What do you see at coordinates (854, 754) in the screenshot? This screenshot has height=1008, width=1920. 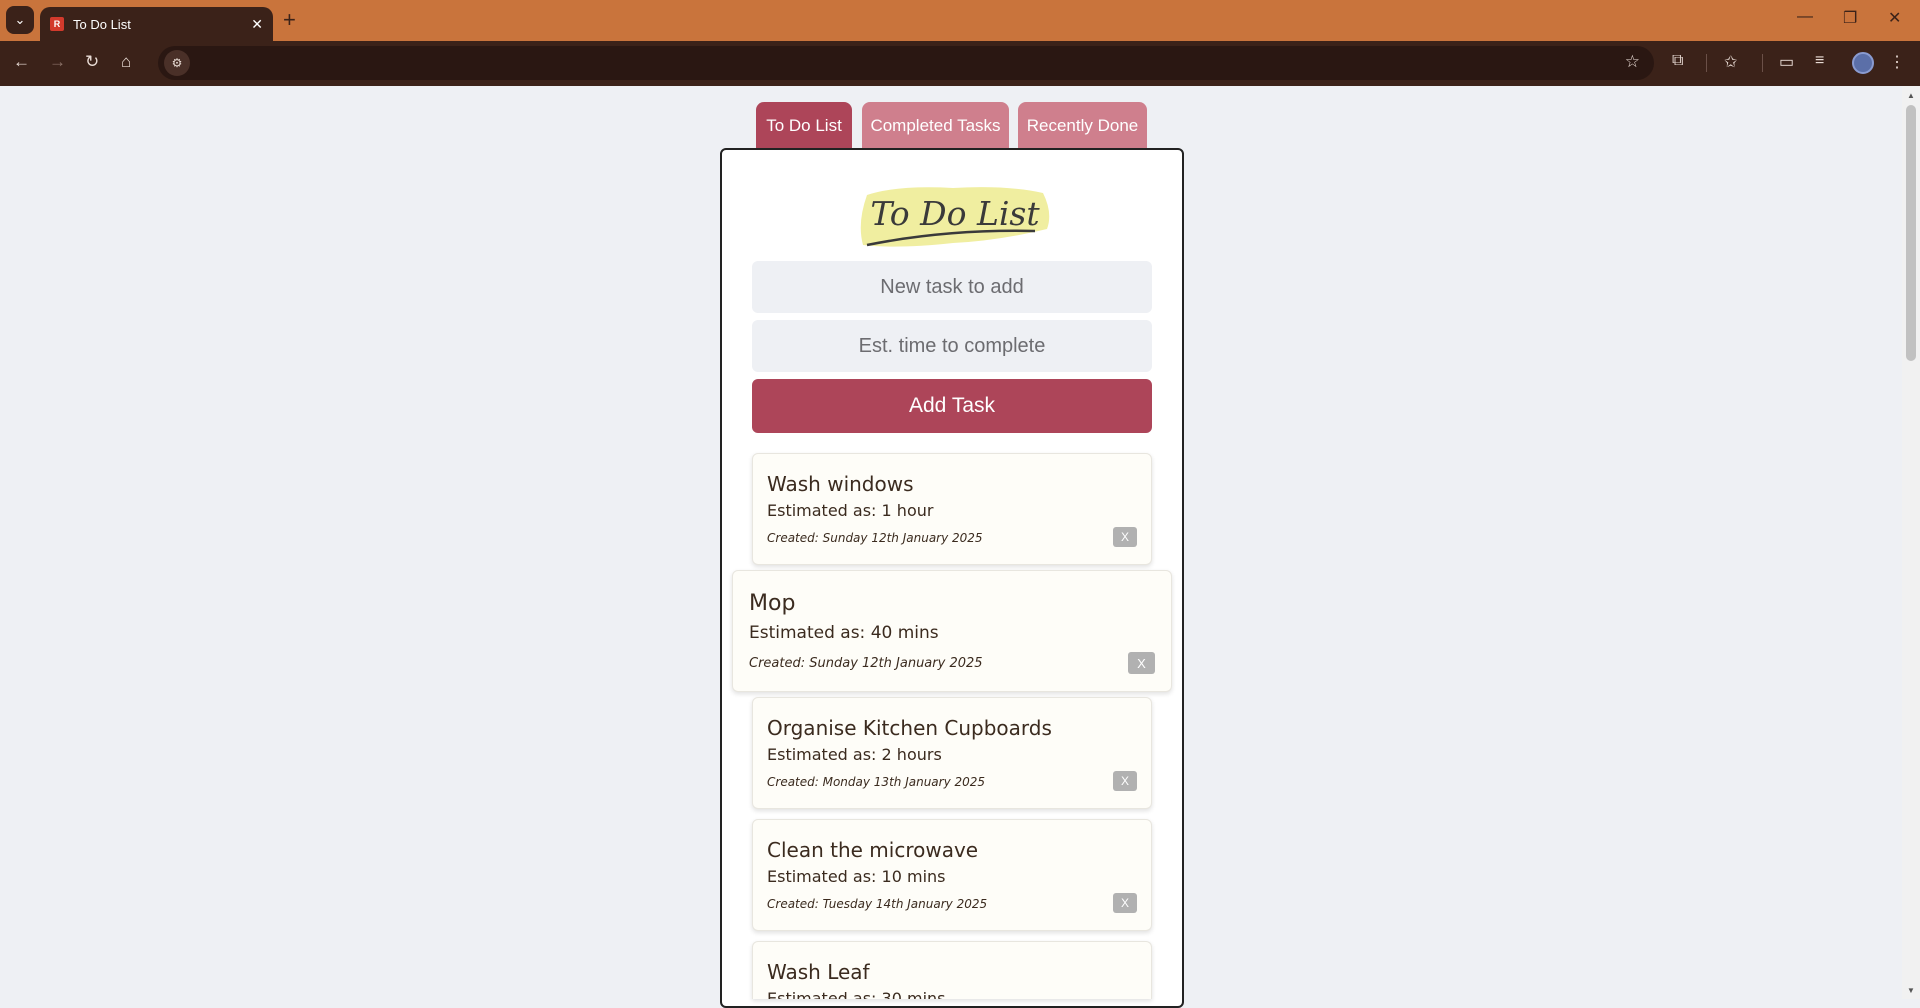 I see `task-estimate: Estimated as: 2 hours` at bounding box center [854, 754].